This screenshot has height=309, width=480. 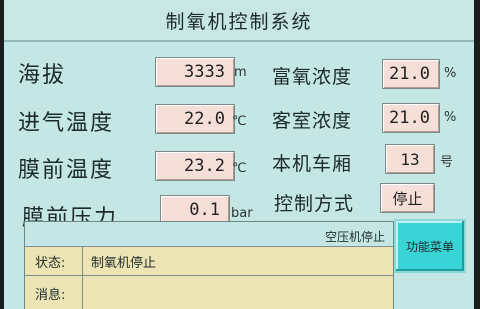 I want to click on intake-temp-label: 进气温度, so click(x=66, y=123).